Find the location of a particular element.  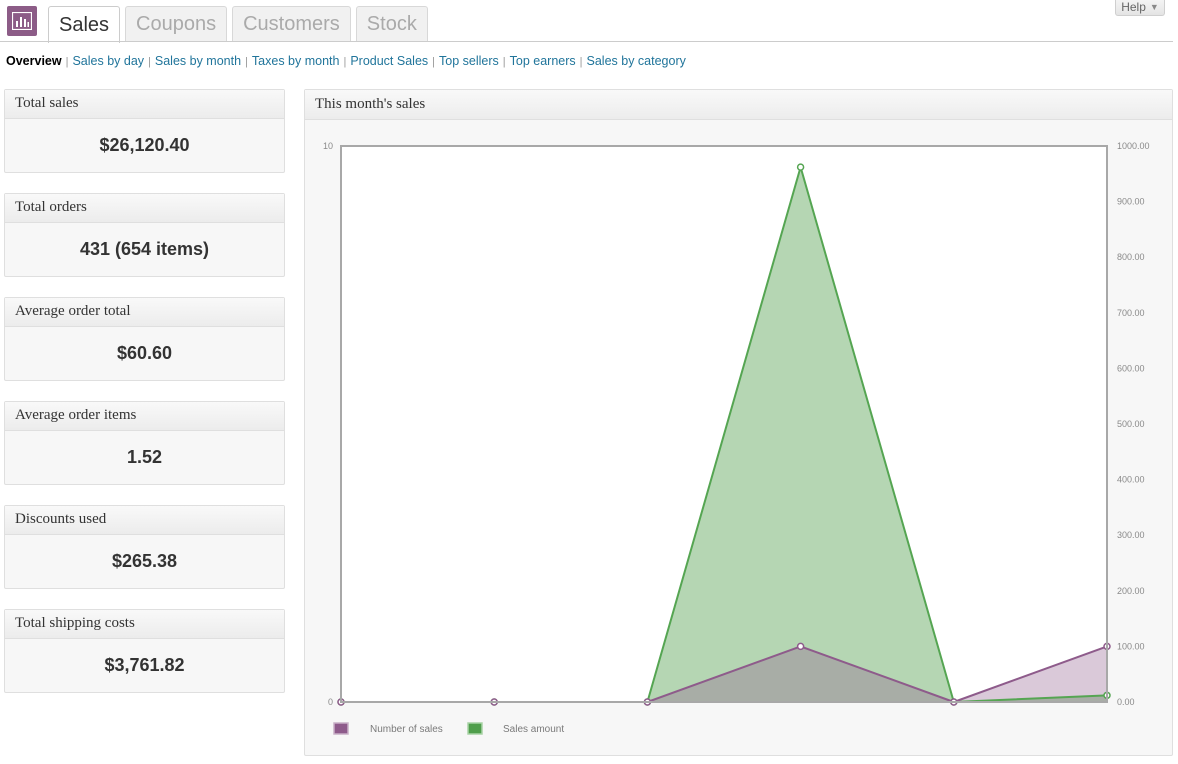

tab-sales: Sales is located at coordinates (84, 24).